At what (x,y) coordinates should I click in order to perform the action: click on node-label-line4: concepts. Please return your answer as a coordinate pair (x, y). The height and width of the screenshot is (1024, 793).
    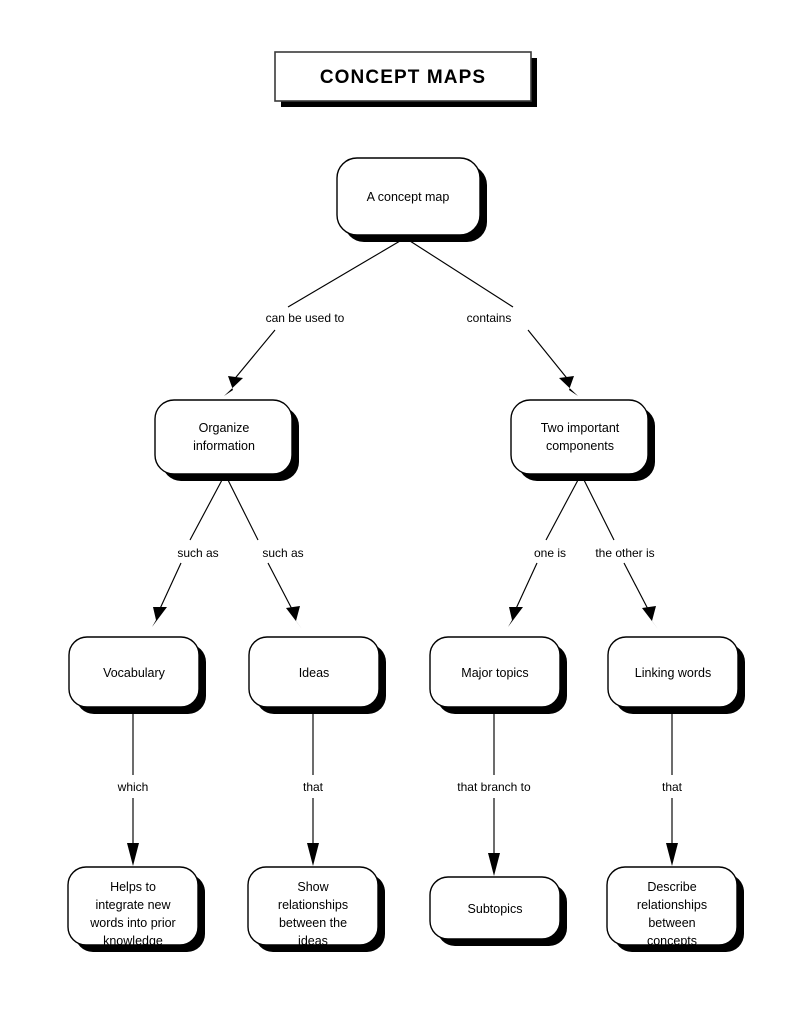
    Looking at the image, I should click on (672, 941).